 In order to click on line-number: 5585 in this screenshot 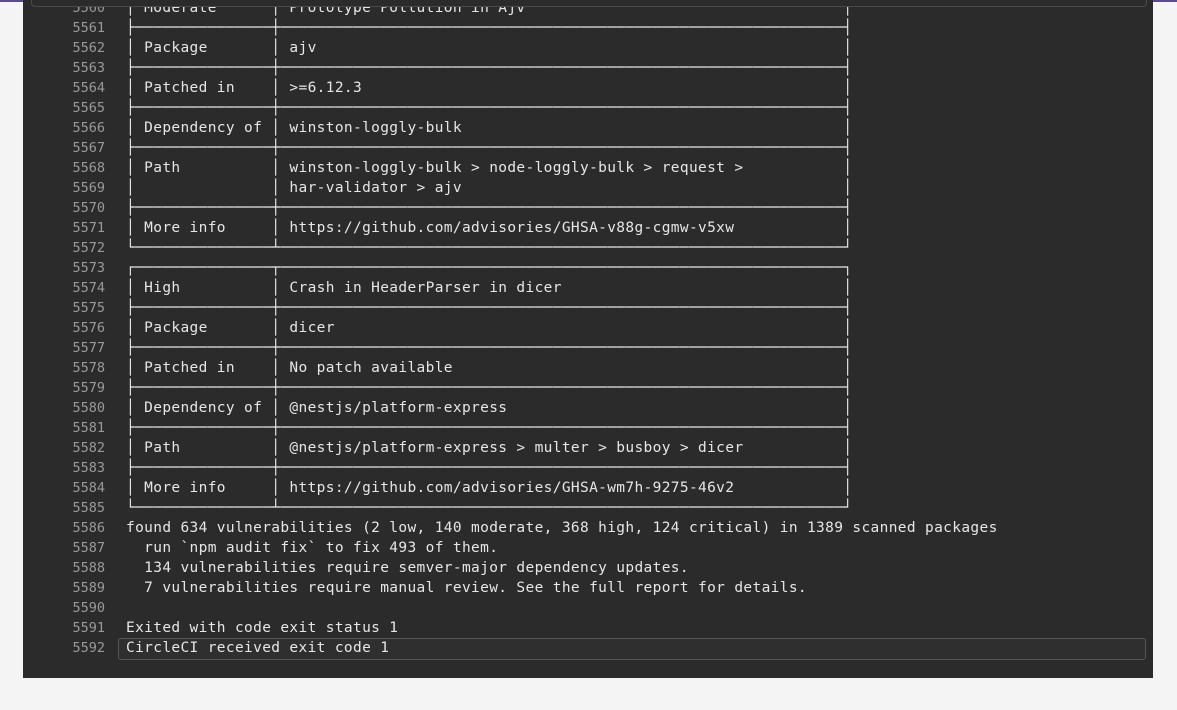, I will do `click(64, 508)`.